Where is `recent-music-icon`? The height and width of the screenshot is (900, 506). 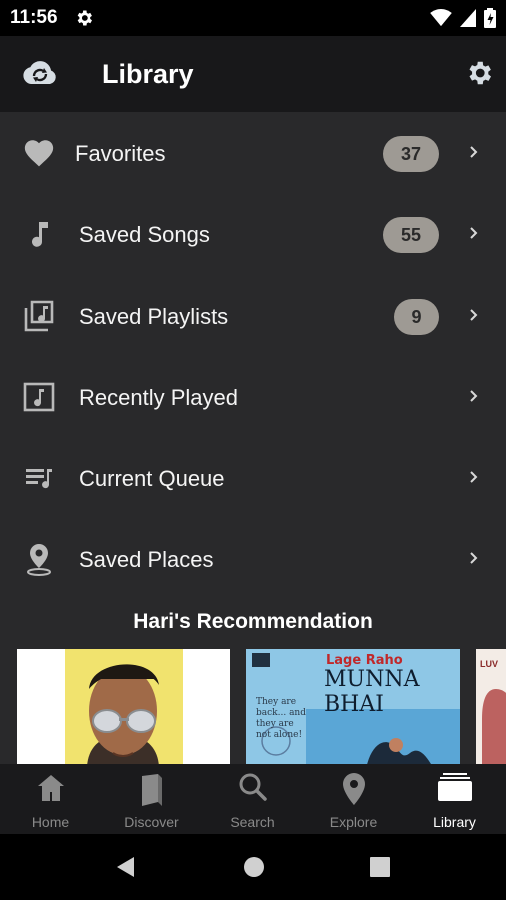 recent-music-icon is located at coordinates (39, 397).